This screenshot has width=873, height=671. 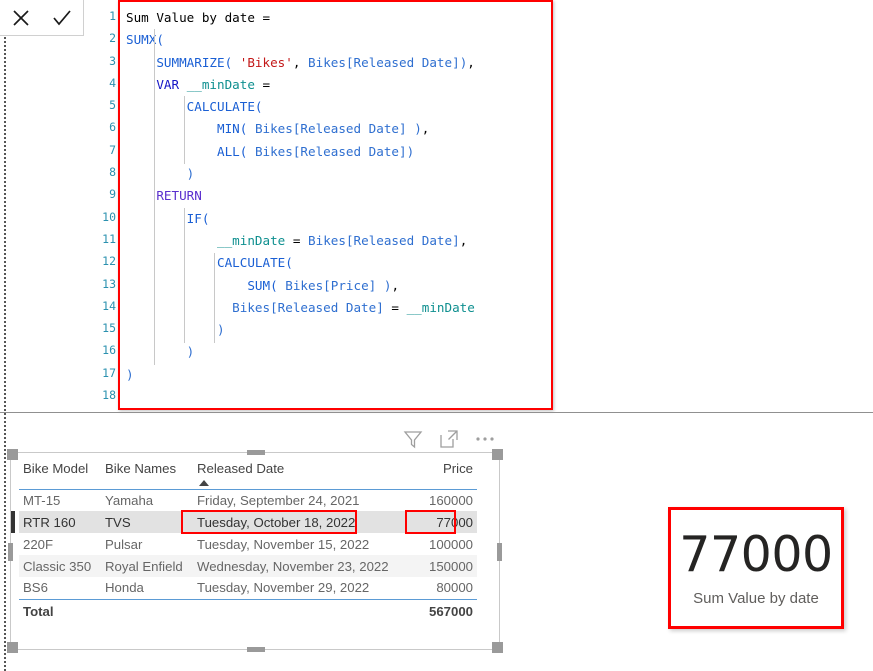 I want to click on total-label: Total, so click(x=60, y=610).